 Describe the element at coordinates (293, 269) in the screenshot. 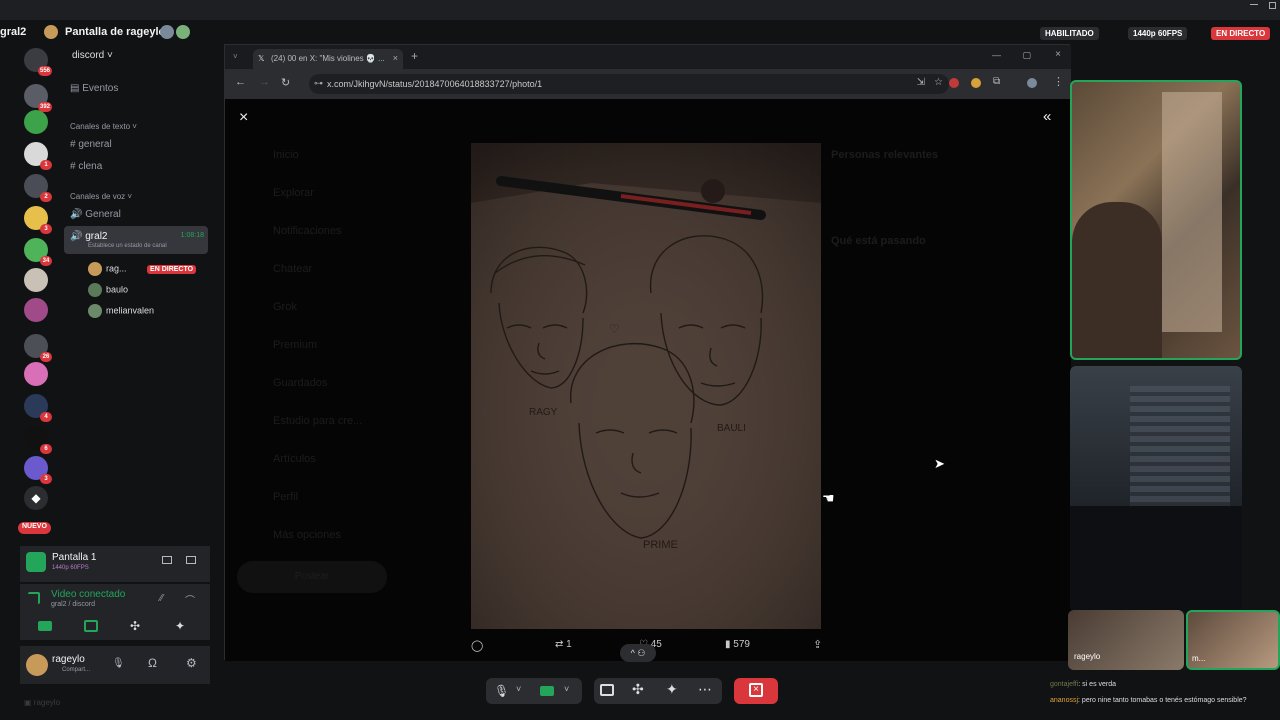

I see `ghost-nav-item: Chatear` at that location.